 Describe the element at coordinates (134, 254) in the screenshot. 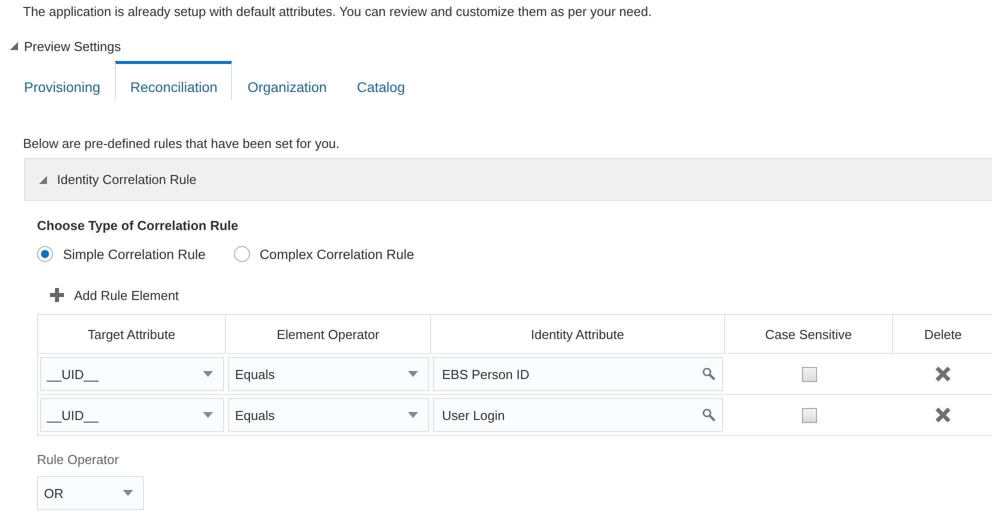

I see `radio-label: Simple Correlation Rule` at that location.